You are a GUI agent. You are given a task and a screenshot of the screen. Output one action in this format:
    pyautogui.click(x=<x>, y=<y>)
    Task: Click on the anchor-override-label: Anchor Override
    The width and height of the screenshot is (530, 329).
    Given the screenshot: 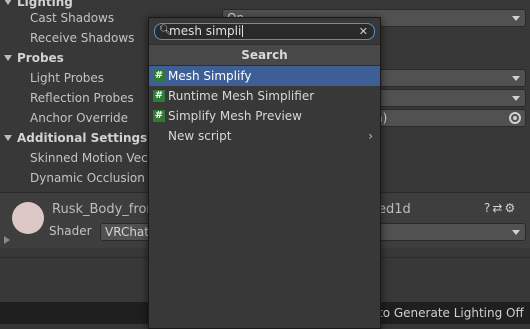 What is the action you would take?
    pyautogui.click(x=79, y=118)
    